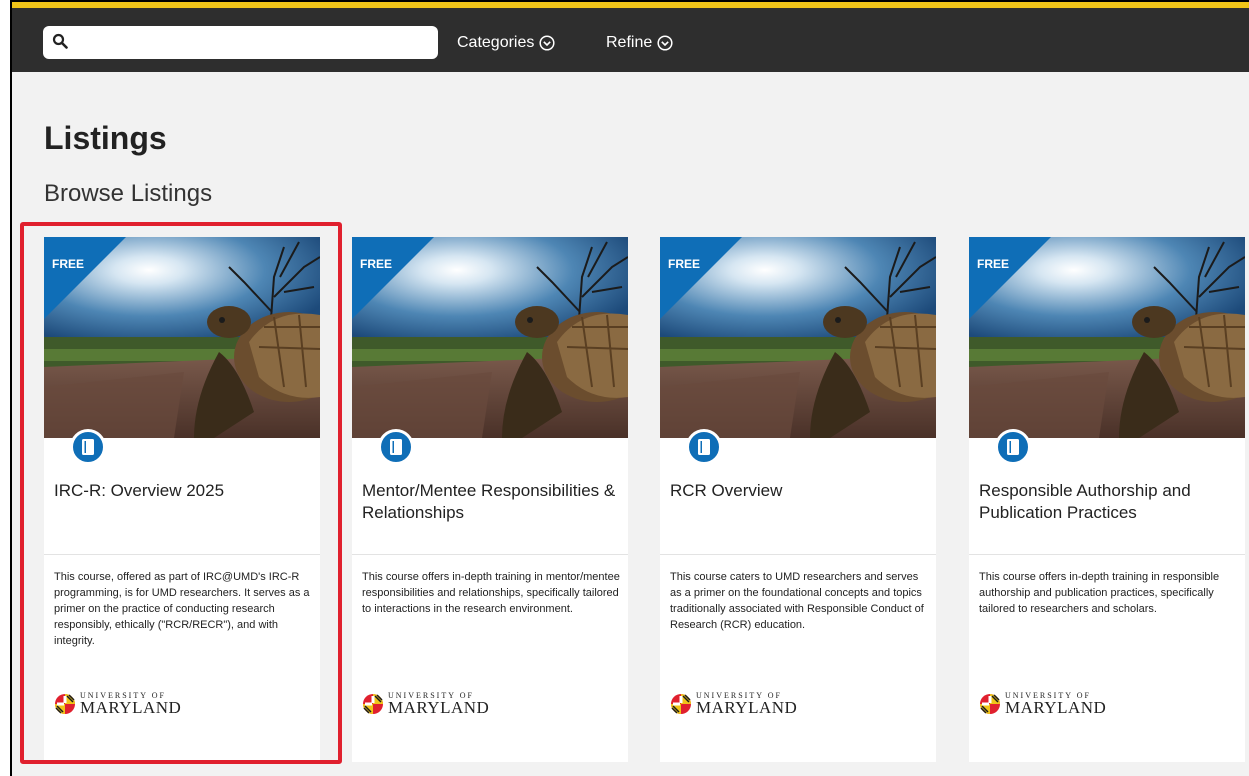 This screenshot has width=1249, height=776. Describe the element at coordinates (496, 42) in the screenshot. I see `categories-label: Categories` at that location.